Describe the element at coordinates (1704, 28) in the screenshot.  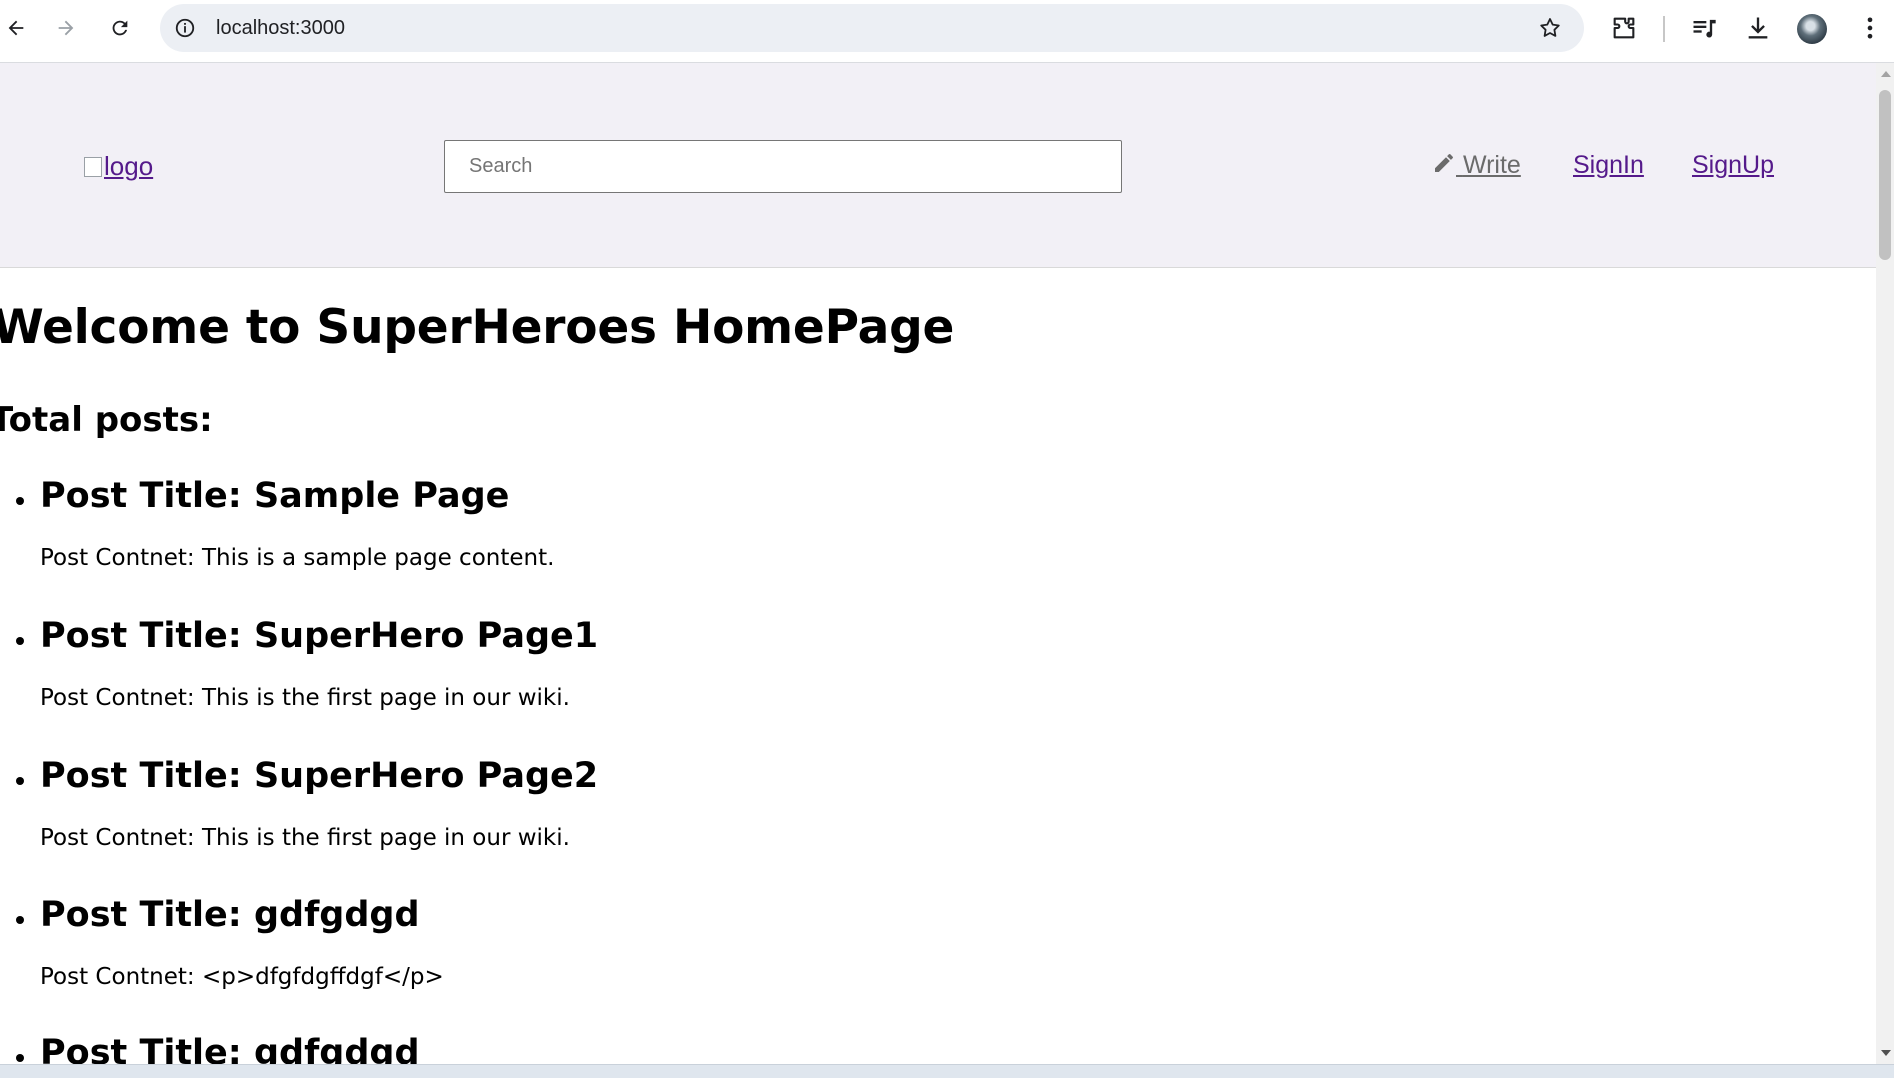
I see `media-control-icon` at that location.